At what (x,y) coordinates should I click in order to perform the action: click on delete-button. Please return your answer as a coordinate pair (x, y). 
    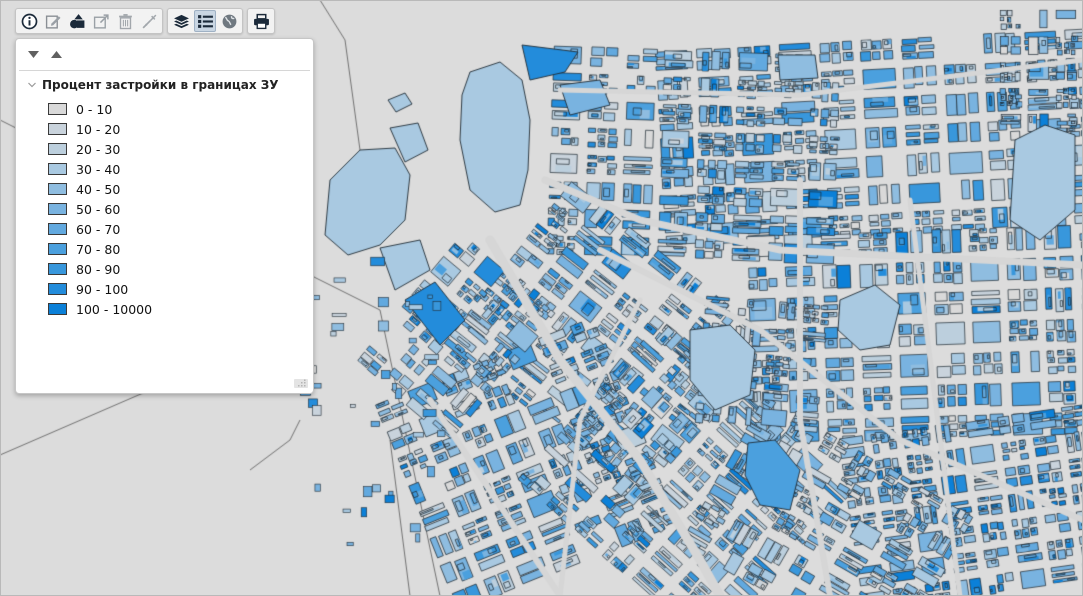
    Looking at the image, I should click on (125, 21).